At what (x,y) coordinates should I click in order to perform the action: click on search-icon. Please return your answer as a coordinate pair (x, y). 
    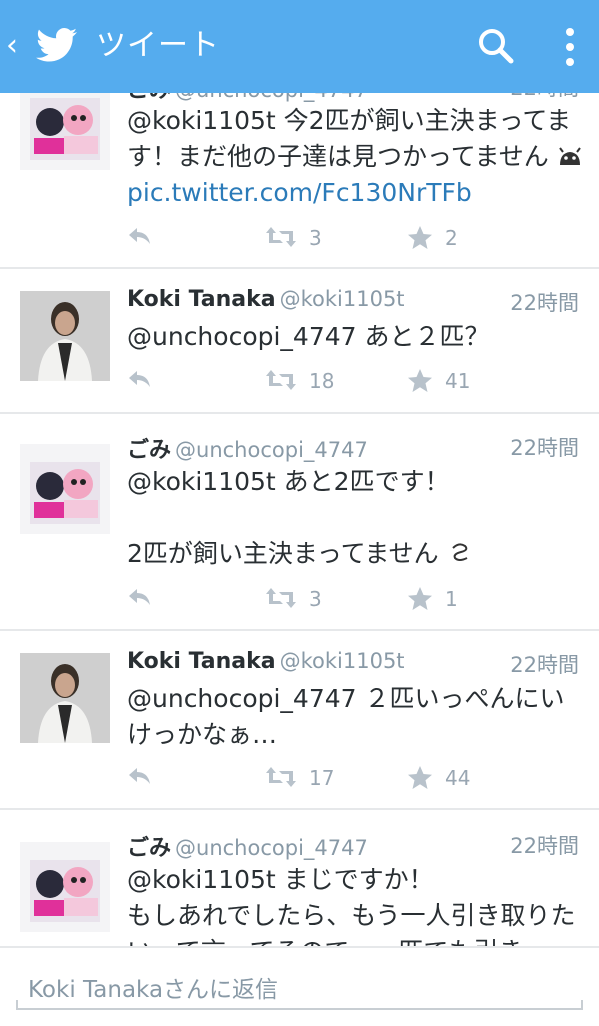
    Looking at the image, I should click on (496, 46).